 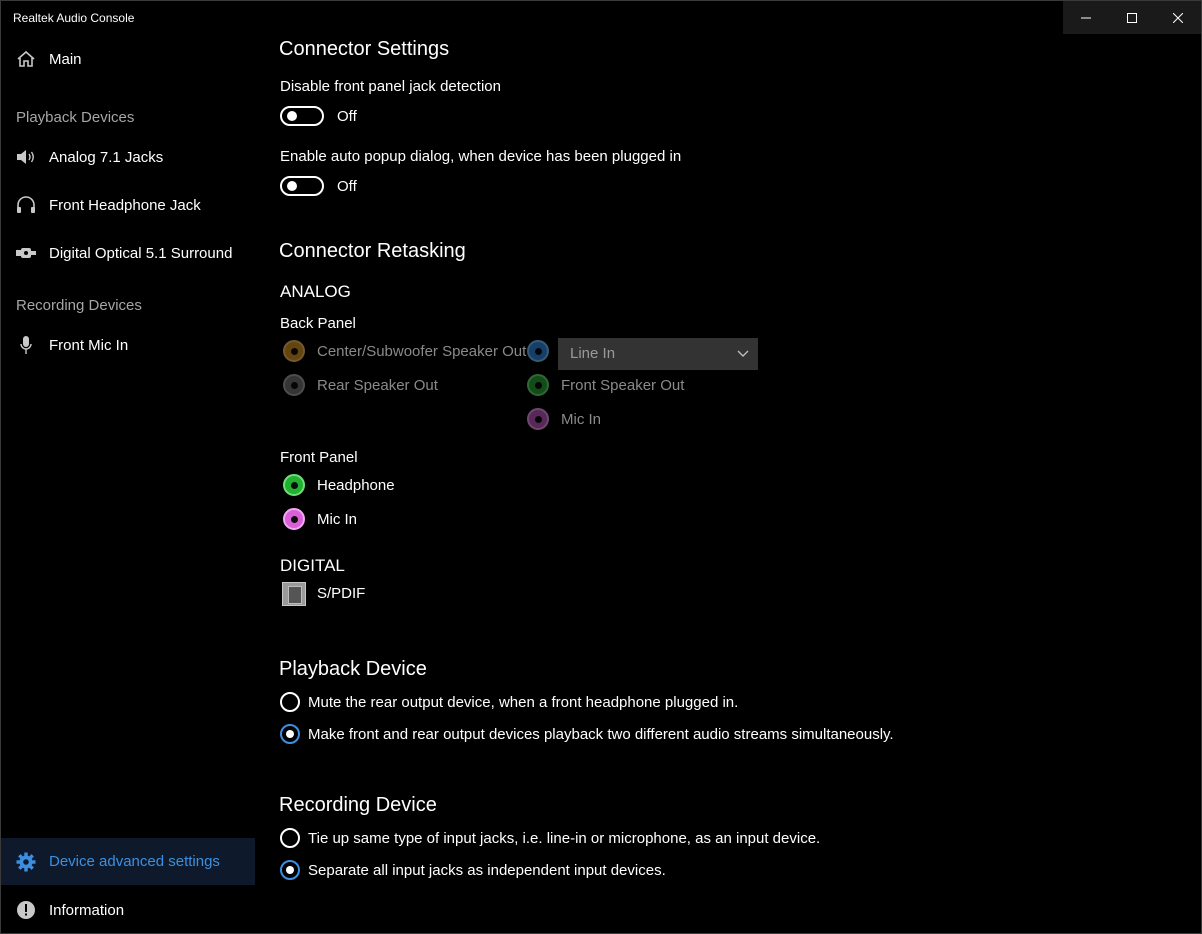 What do you see at coordinates (26, 59) in the screenshot?
I see `home-icon` at bounding box center [26, 59].